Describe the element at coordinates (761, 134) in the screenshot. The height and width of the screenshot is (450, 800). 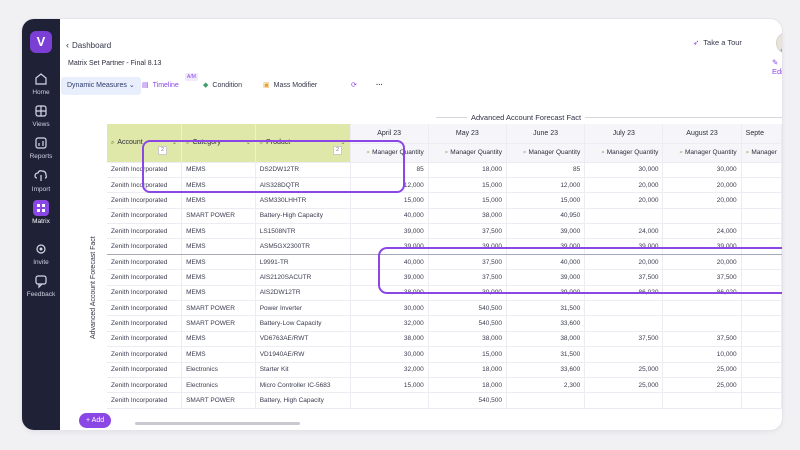
I see `month-header: Septe` at that location.